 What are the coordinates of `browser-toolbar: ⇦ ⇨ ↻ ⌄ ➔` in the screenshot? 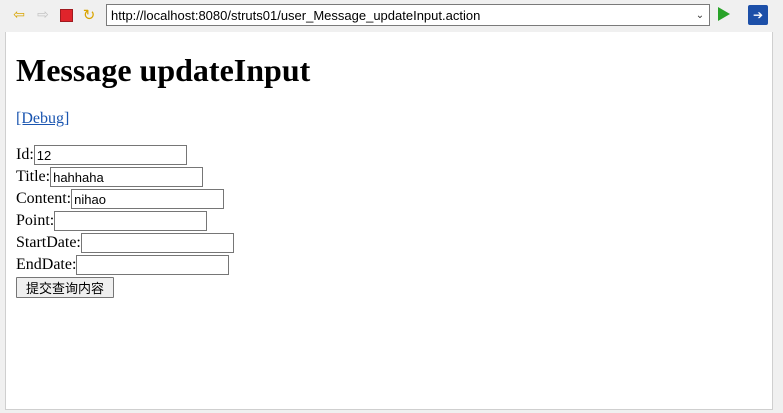 It's located at (391, 16).